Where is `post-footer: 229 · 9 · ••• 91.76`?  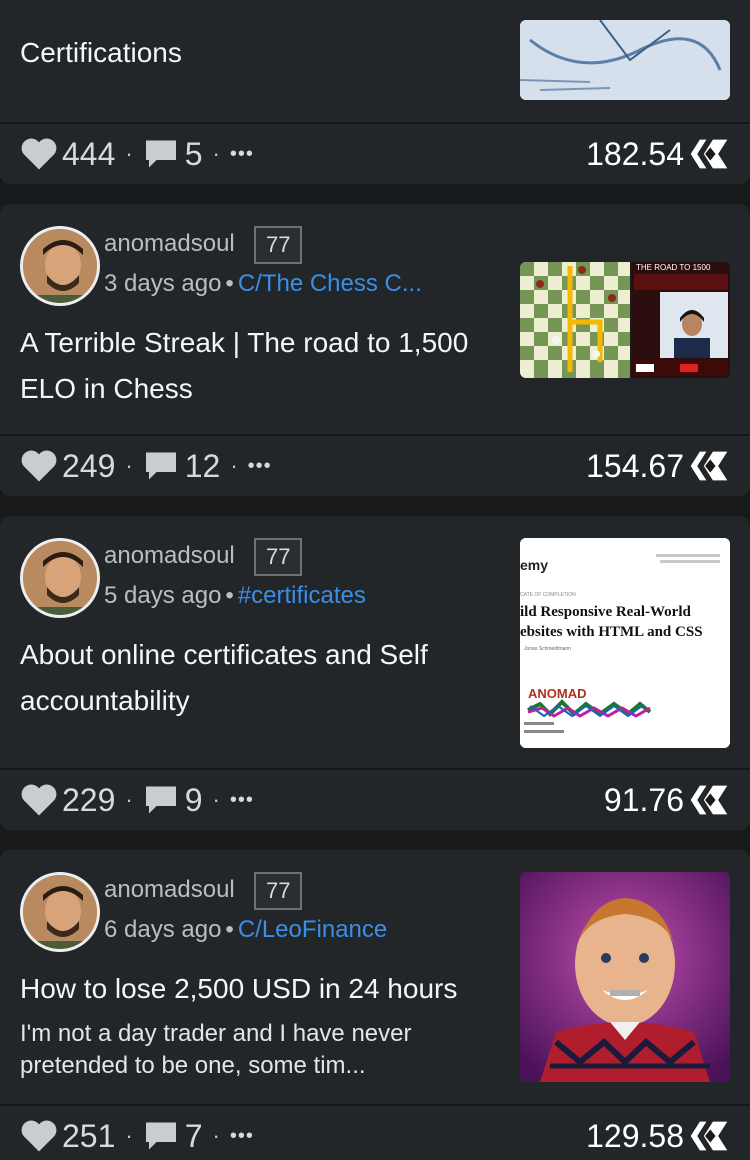 post-footer: 229 · 9 · ••• 91.76 is located at coordinates (375, 798).